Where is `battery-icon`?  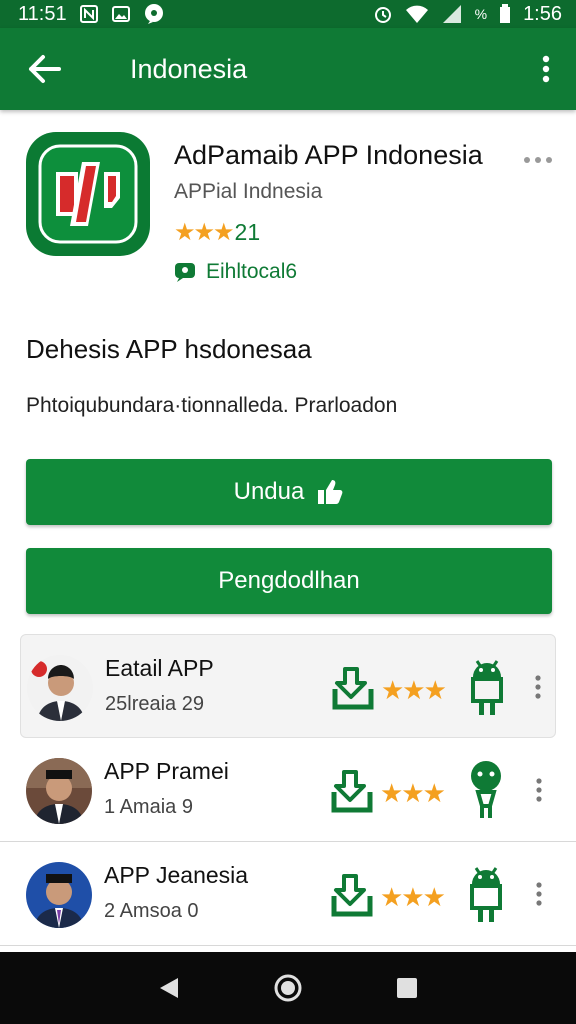 battery-icon is located at coordinates (505, 14).